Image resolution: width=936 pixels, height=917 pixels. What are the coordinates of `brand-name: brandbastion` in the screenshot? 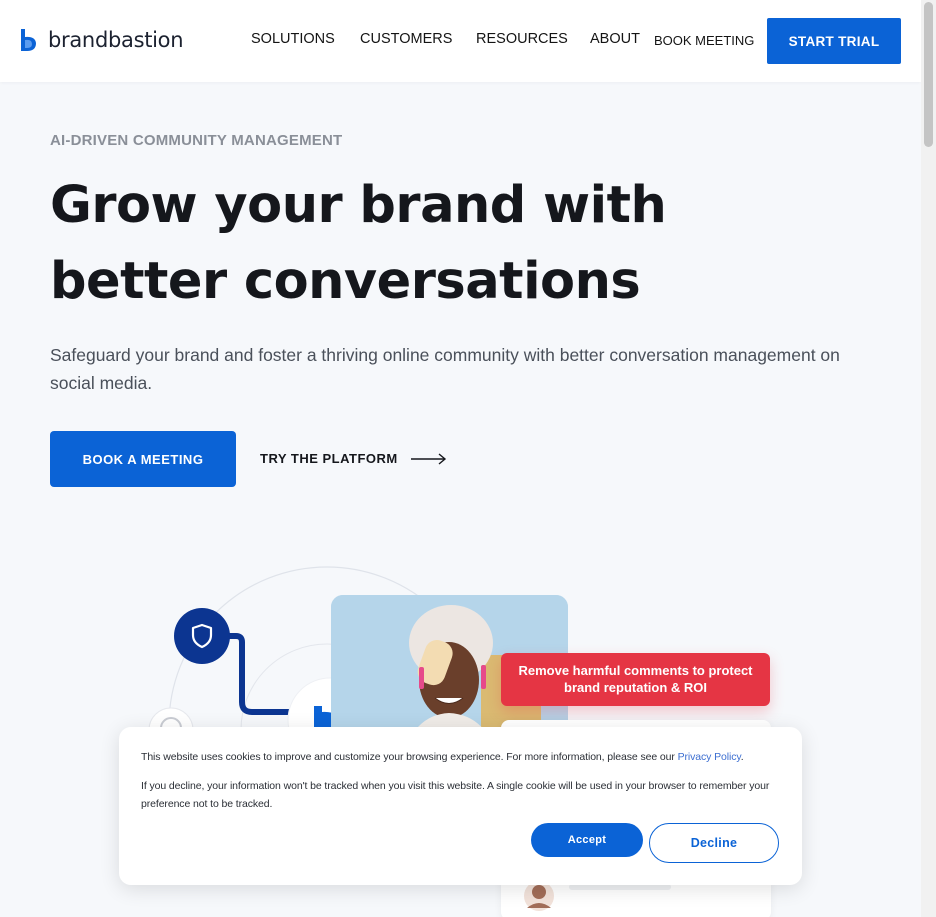 It's located at (116, 40).